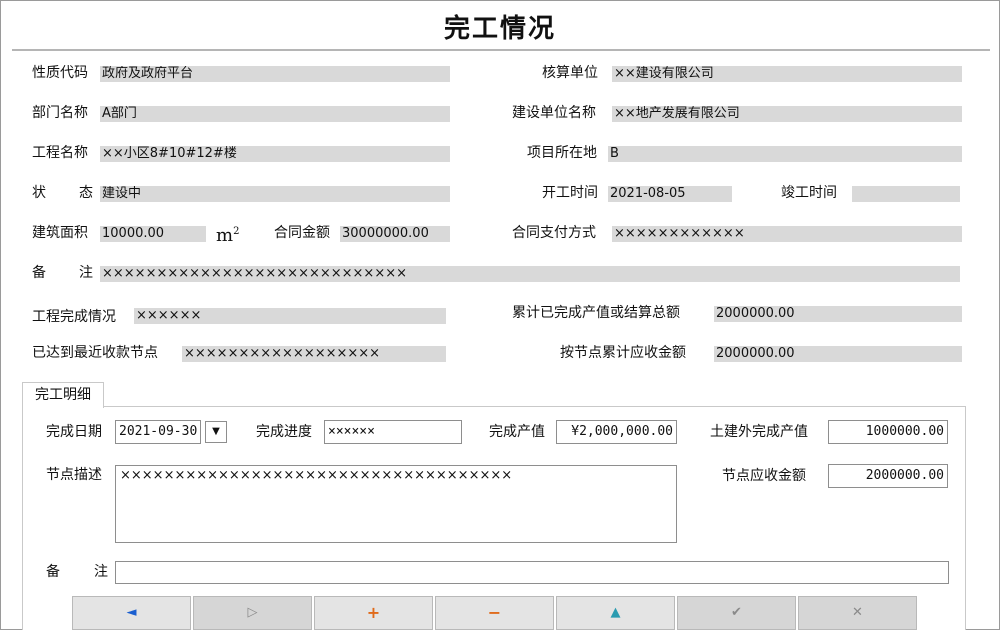 This screenshot has height=630, width=1000. Describe the element at coordinates (787, 74) in the screenshot. I see `accounting-unit-field: ××建设有限公司` at that location.